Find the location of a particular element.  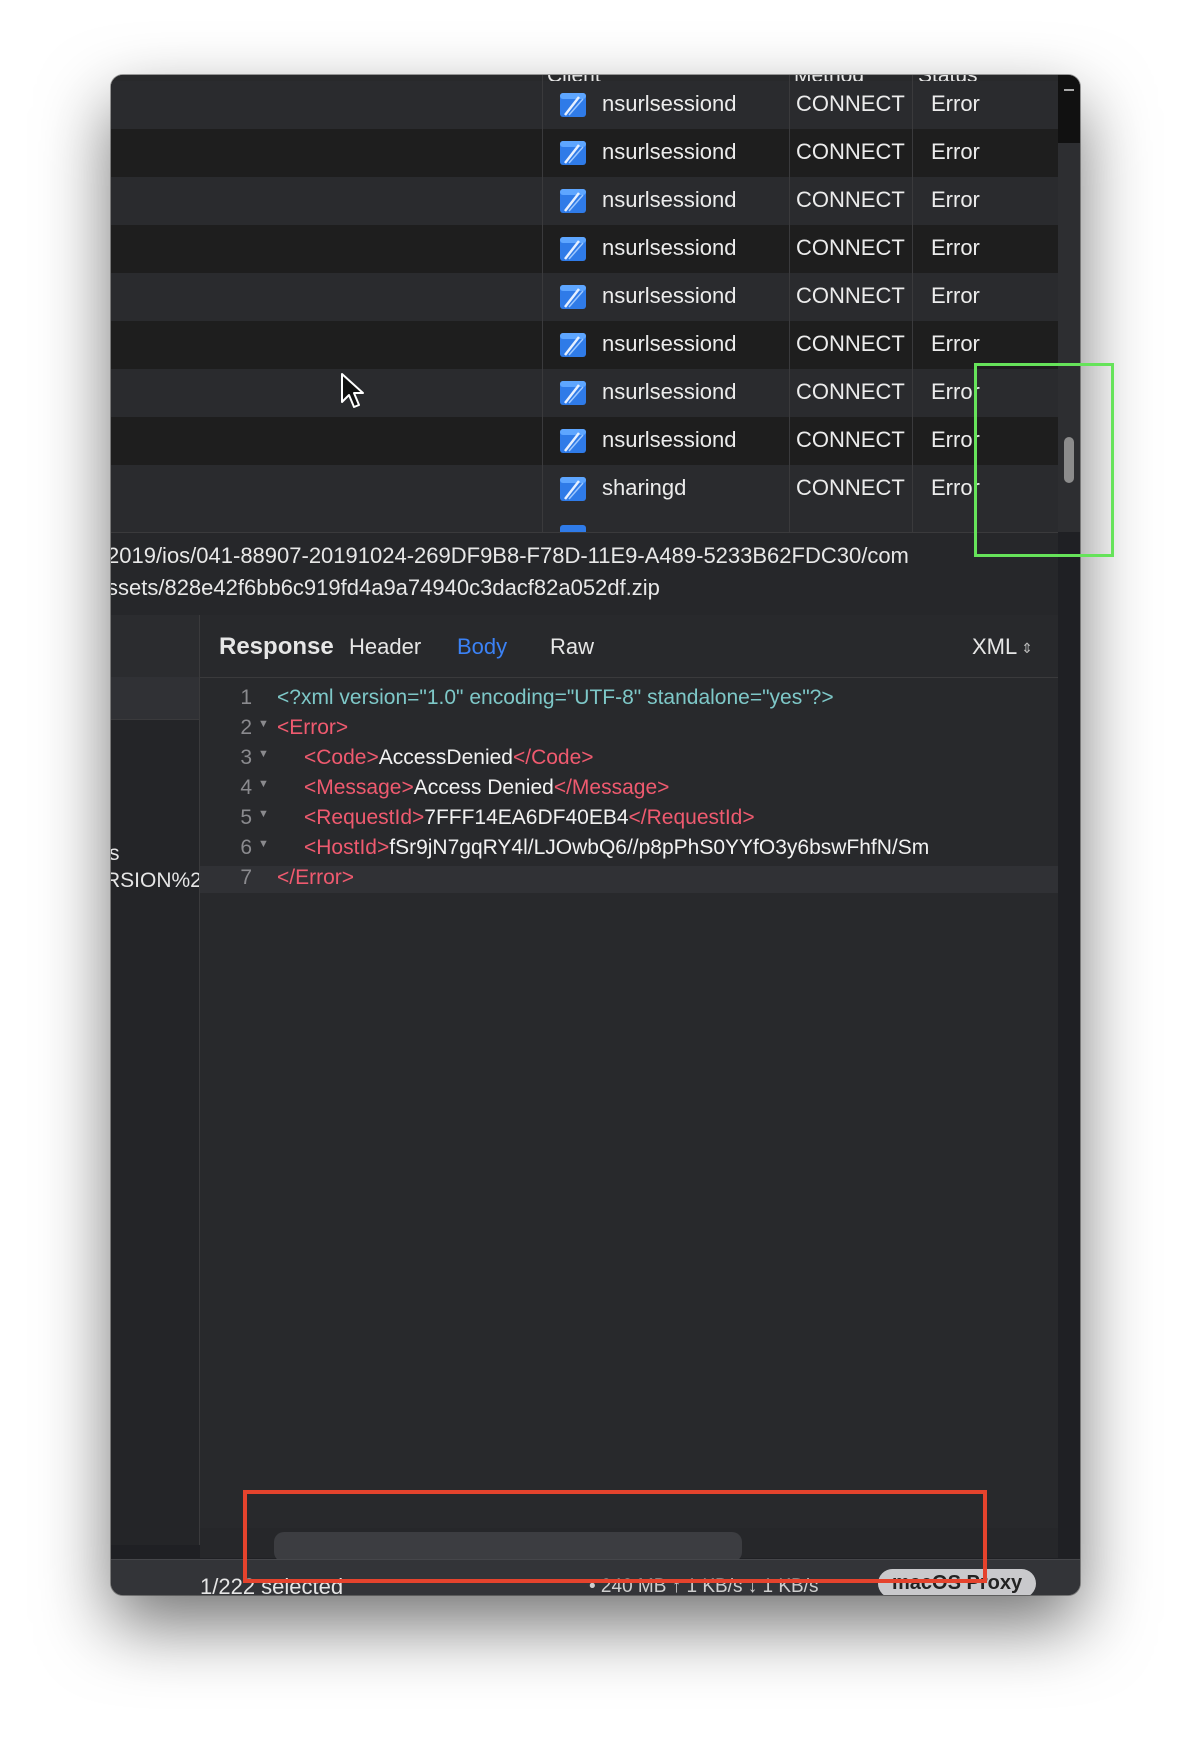

format-select: XML ⇕ is located at coordinates (1002, 647).